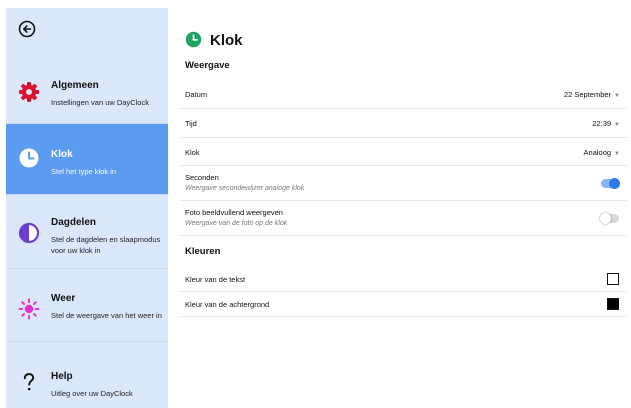  Describe the element at coordinates (403, 279) in the screenshot. I see `setting-row-text-color: Kleur van de tekst` at that location.